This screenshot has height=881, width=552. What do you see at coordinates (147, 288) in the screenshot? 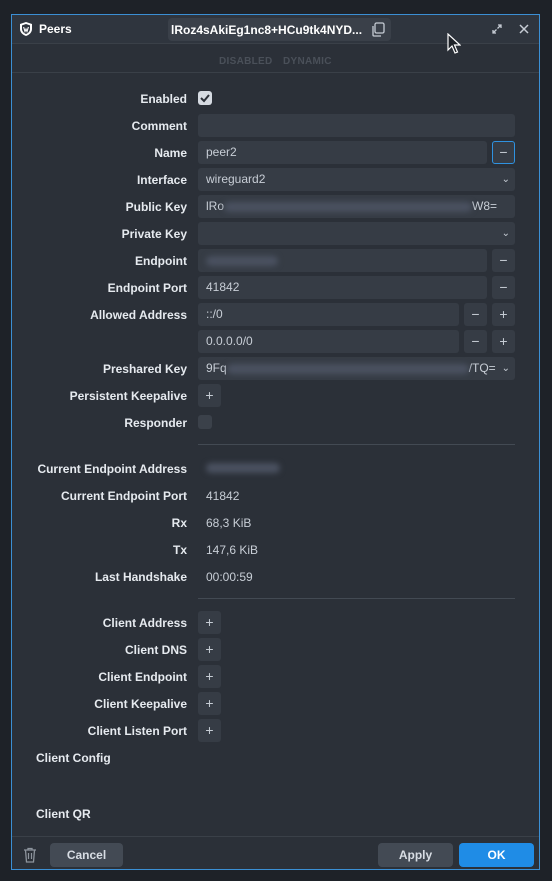
I see `endpoint-port-label: Endpoint Port` at bounding box center [147, 288].